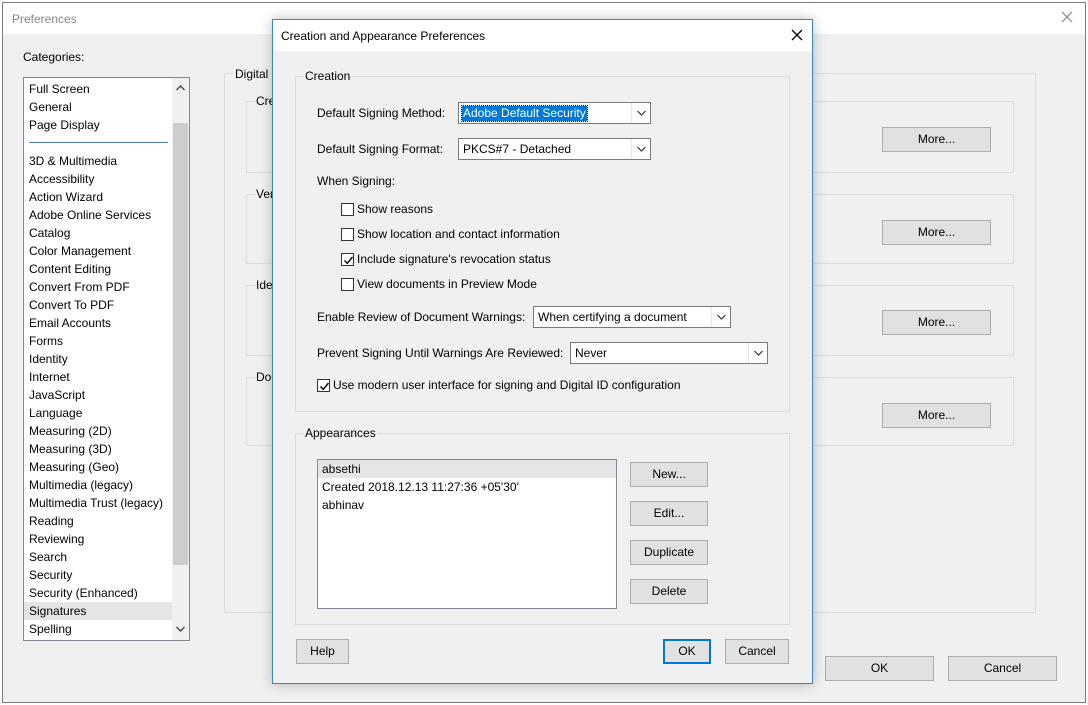  Describe the element at coordinates (458, 234) in the screenshot. I see `checkbox-label: Show location and contact information` at that location.